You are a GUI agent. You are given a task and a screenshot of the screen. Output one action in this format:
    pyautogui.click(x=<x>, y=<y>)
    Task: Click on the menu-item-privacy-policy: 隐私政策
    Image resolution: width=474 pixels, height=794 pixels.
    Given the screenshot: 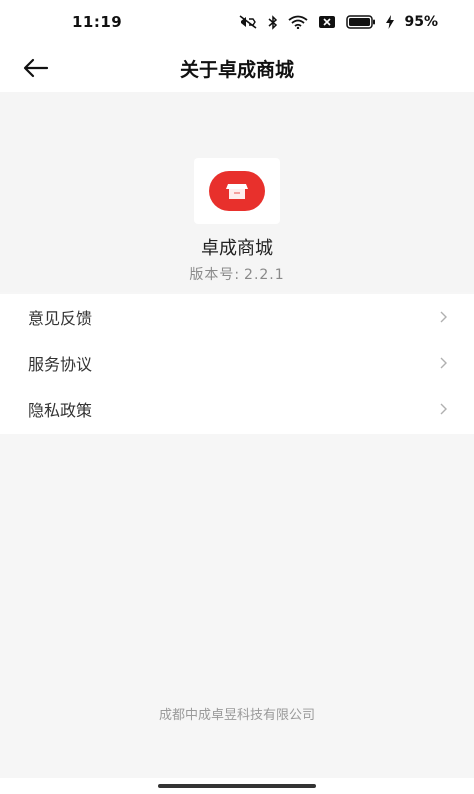 What is the action you would take?
    pyautogui.click(x=237, y=409)
    